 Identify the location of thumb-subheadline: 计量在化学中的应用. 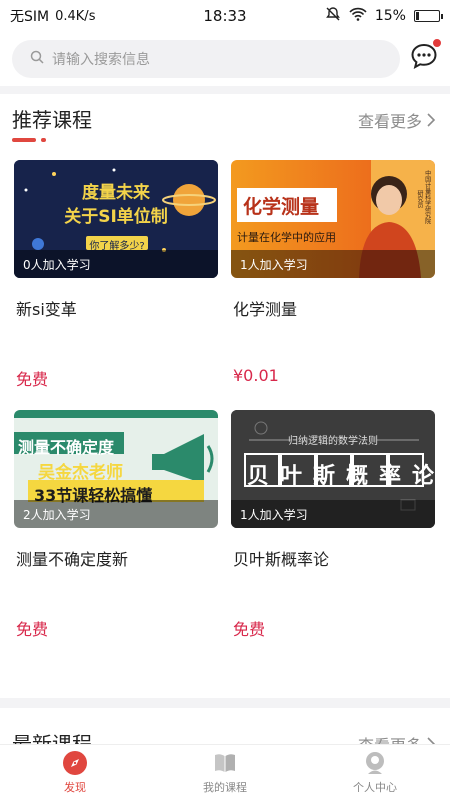
(286, 237).